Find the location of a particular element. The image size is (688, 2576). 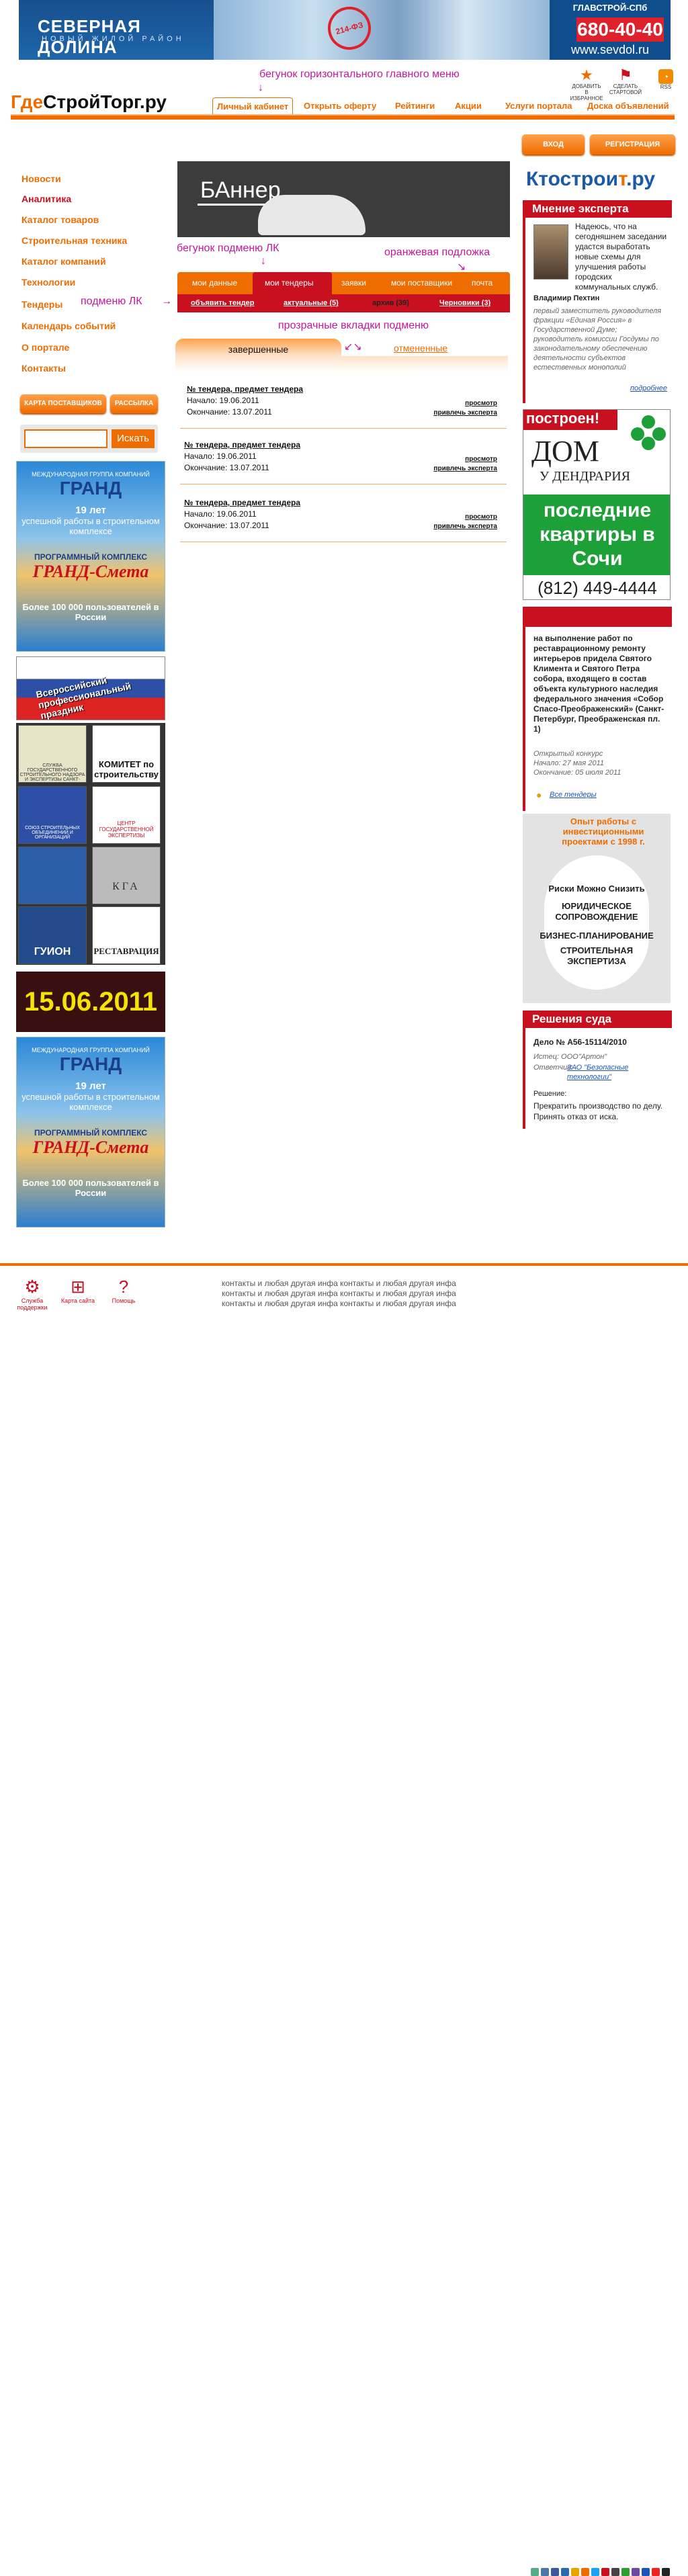

partner-tile-guion: ГУИОН is located at coordinates (52, 935).